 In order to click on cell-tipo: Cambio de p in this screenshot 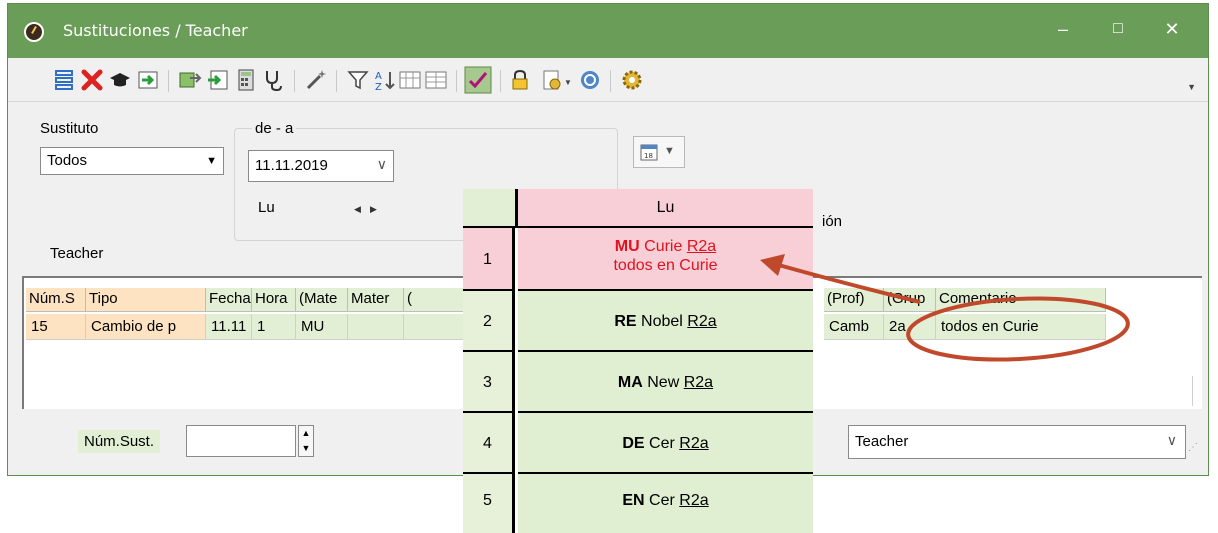, I will do `click(146, 327)`.